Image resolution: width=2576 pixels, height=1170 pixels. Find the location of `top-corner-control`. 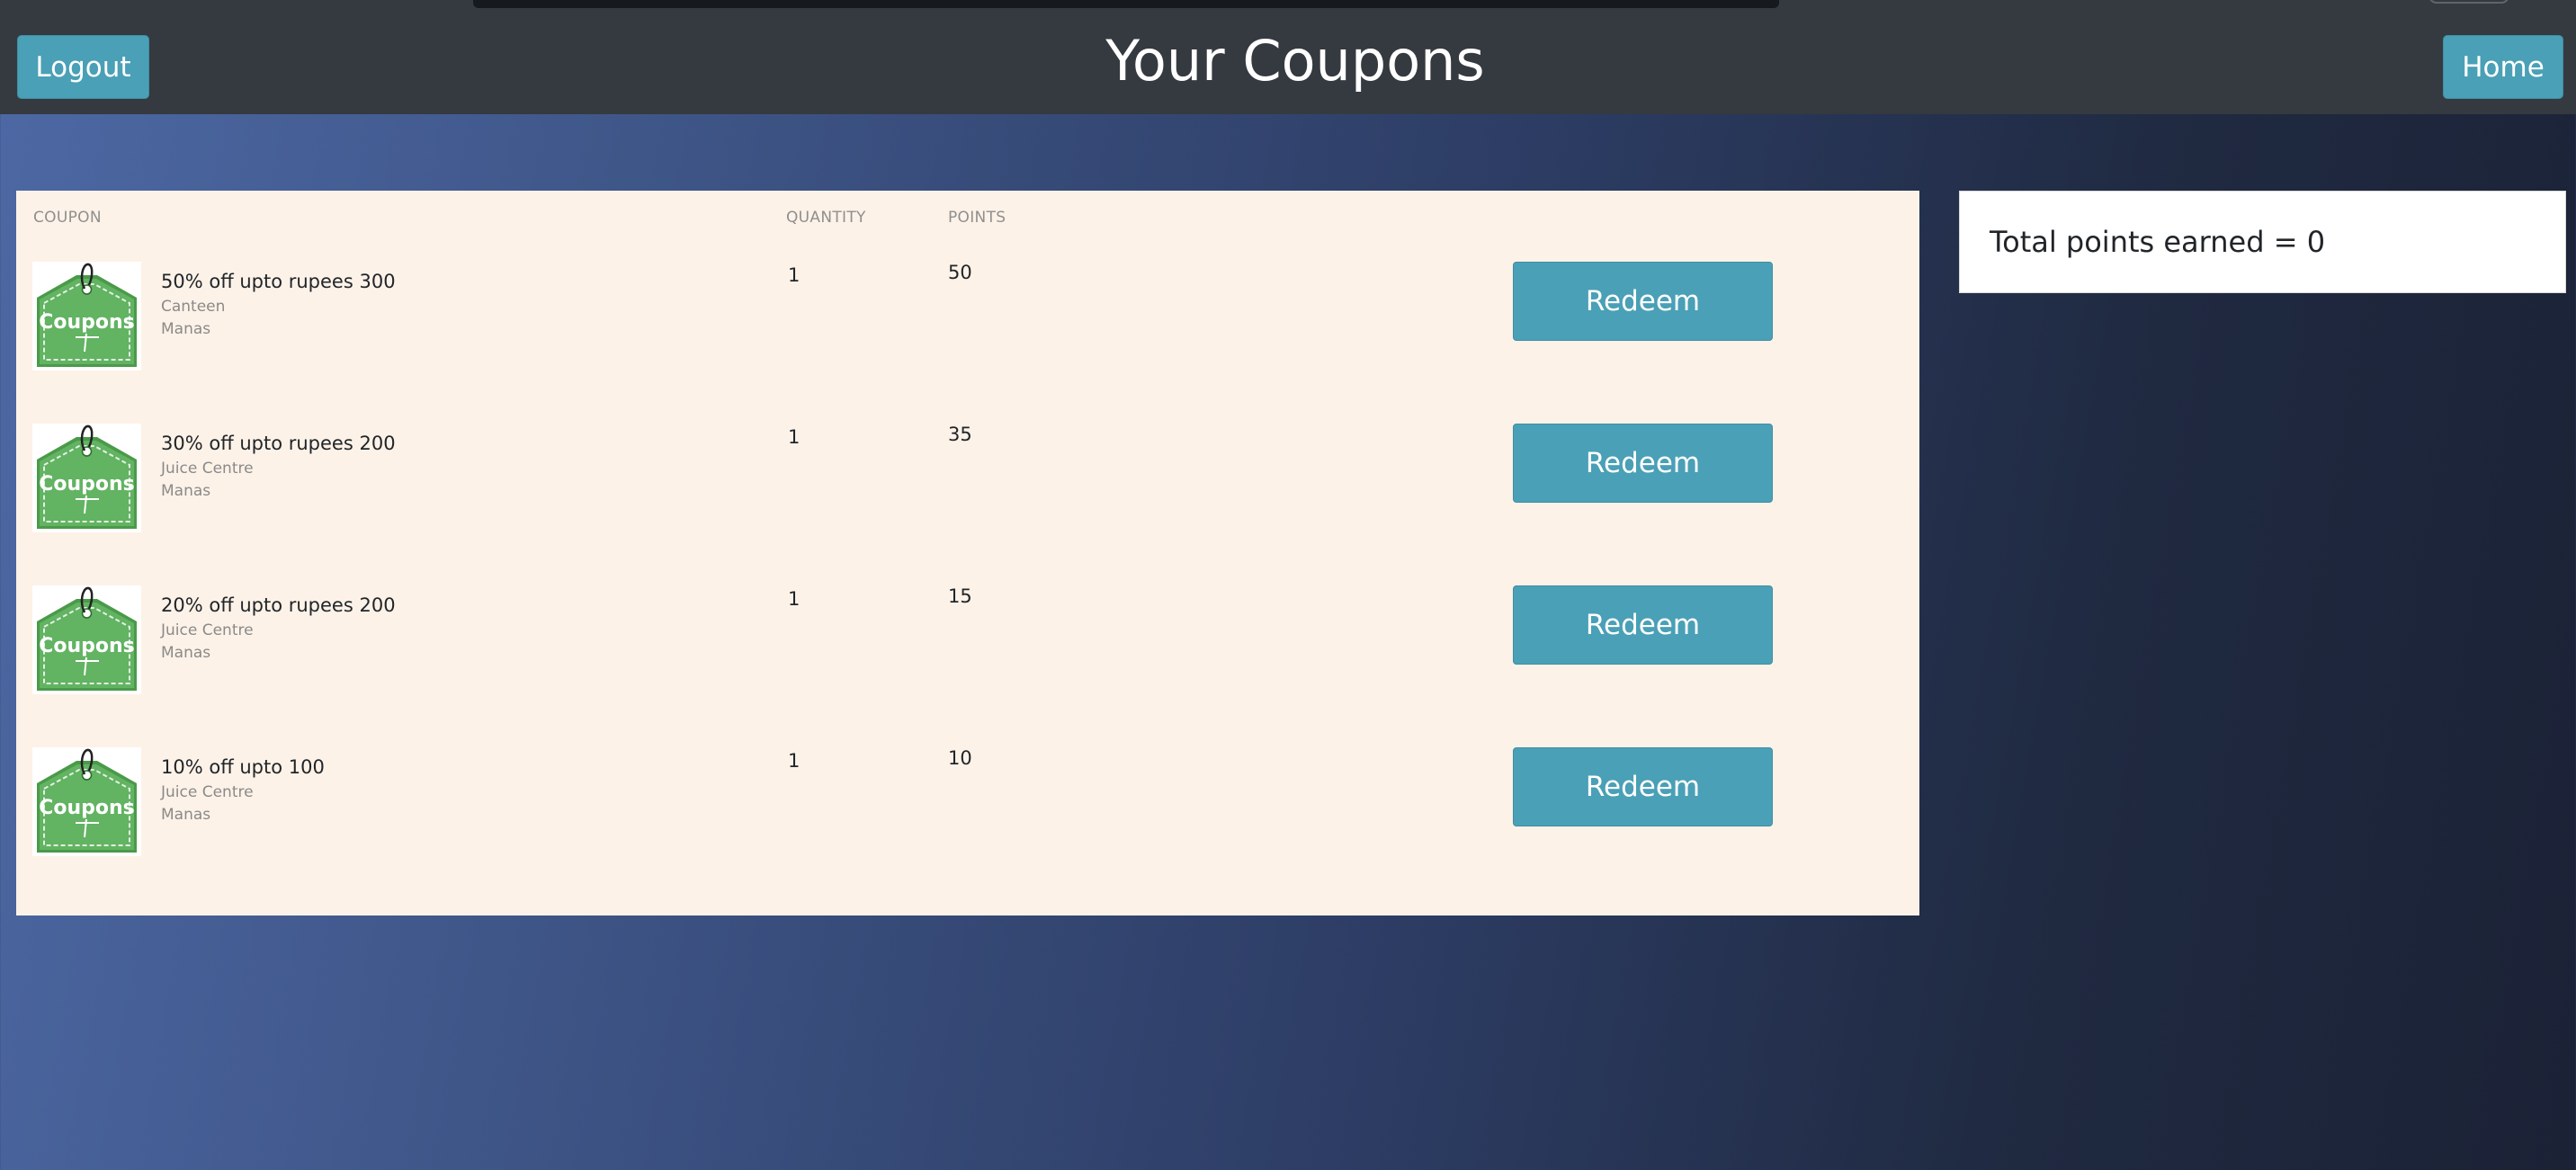

top-corner-control is located at coordinates (2468, 2).